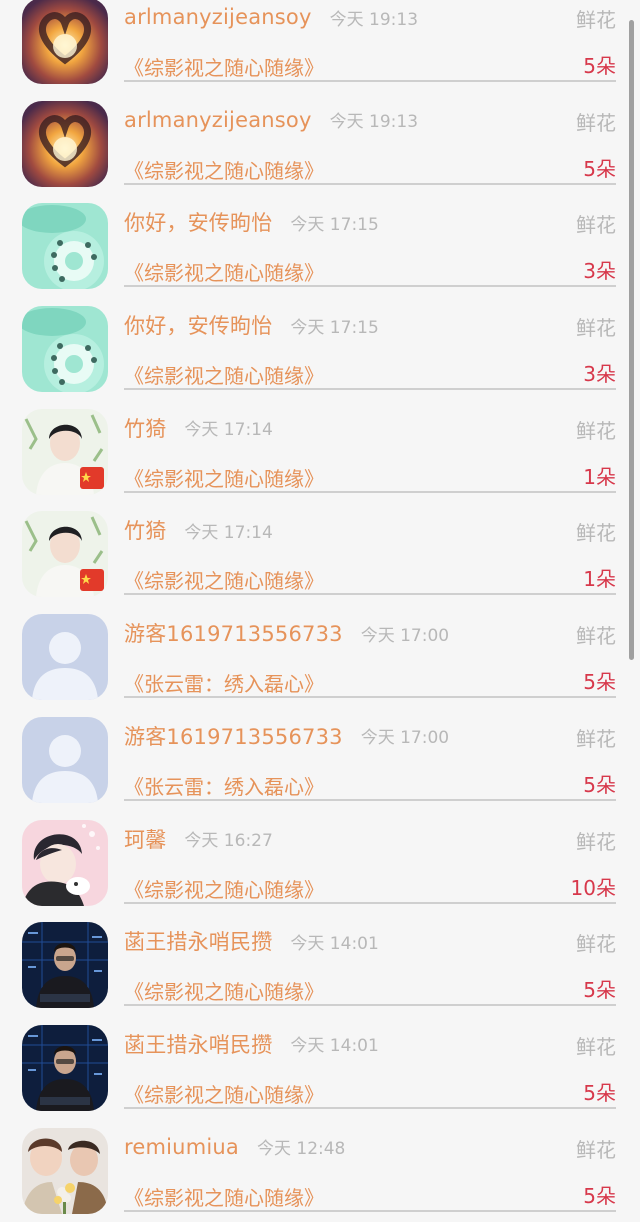 This screenshot has height=1222, width=640. Describe the element at coordinates (65, 1170) in the screenshot. I see `couple-flowers-avatar` at that location.